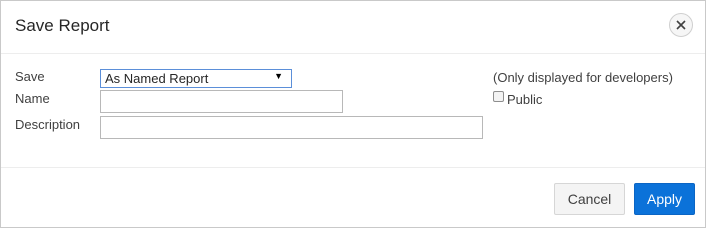 This screenshot has height=240, width=706. What do you see at coordinates (525, 99) in the screenshot?
I see `public-label: Public` at bounding box center [525, 99].